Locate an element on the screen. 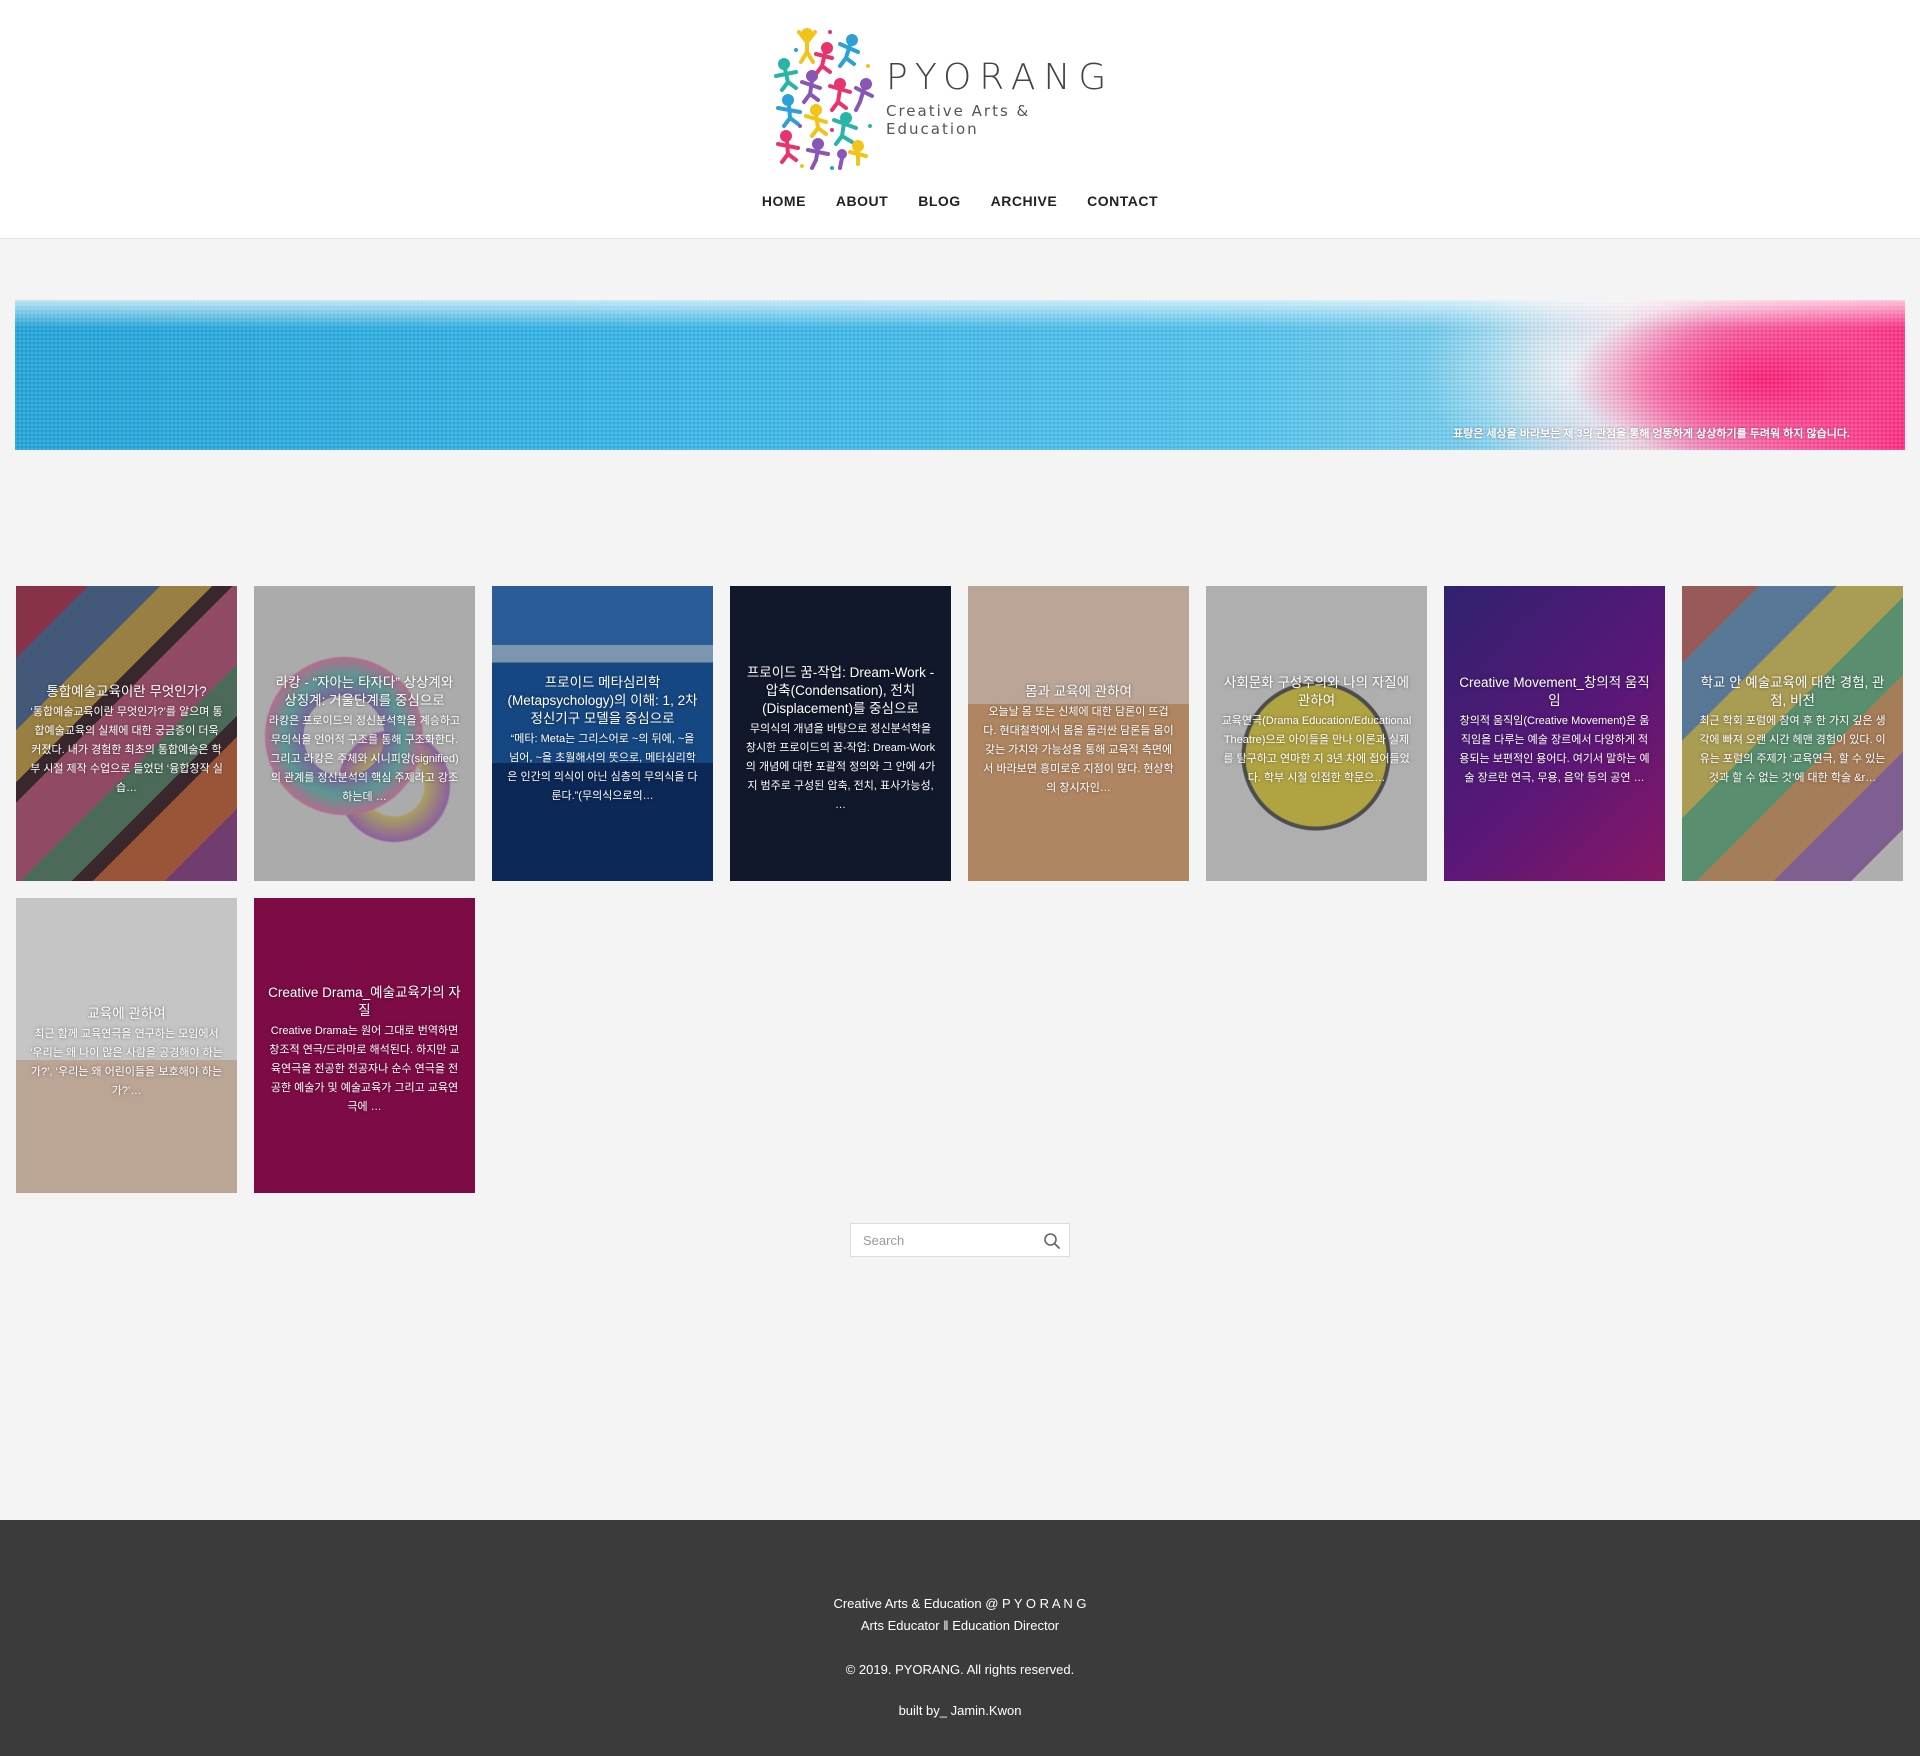 The width and height of the screenshot is (1920, 1756). logo-name: PYORANG is located at coordinates (1000, 77).